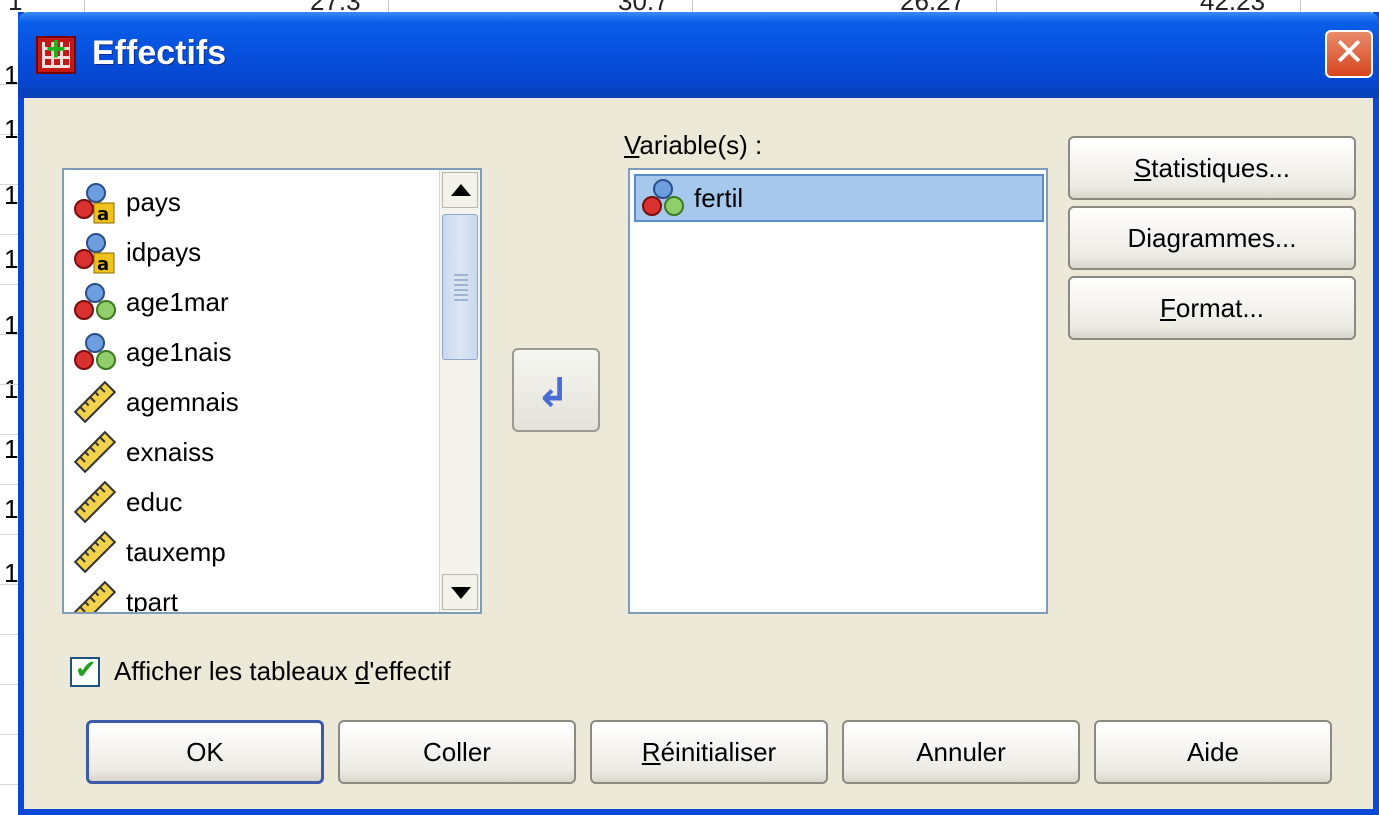  I want to click on scroll-up-button, so click(460, 190).